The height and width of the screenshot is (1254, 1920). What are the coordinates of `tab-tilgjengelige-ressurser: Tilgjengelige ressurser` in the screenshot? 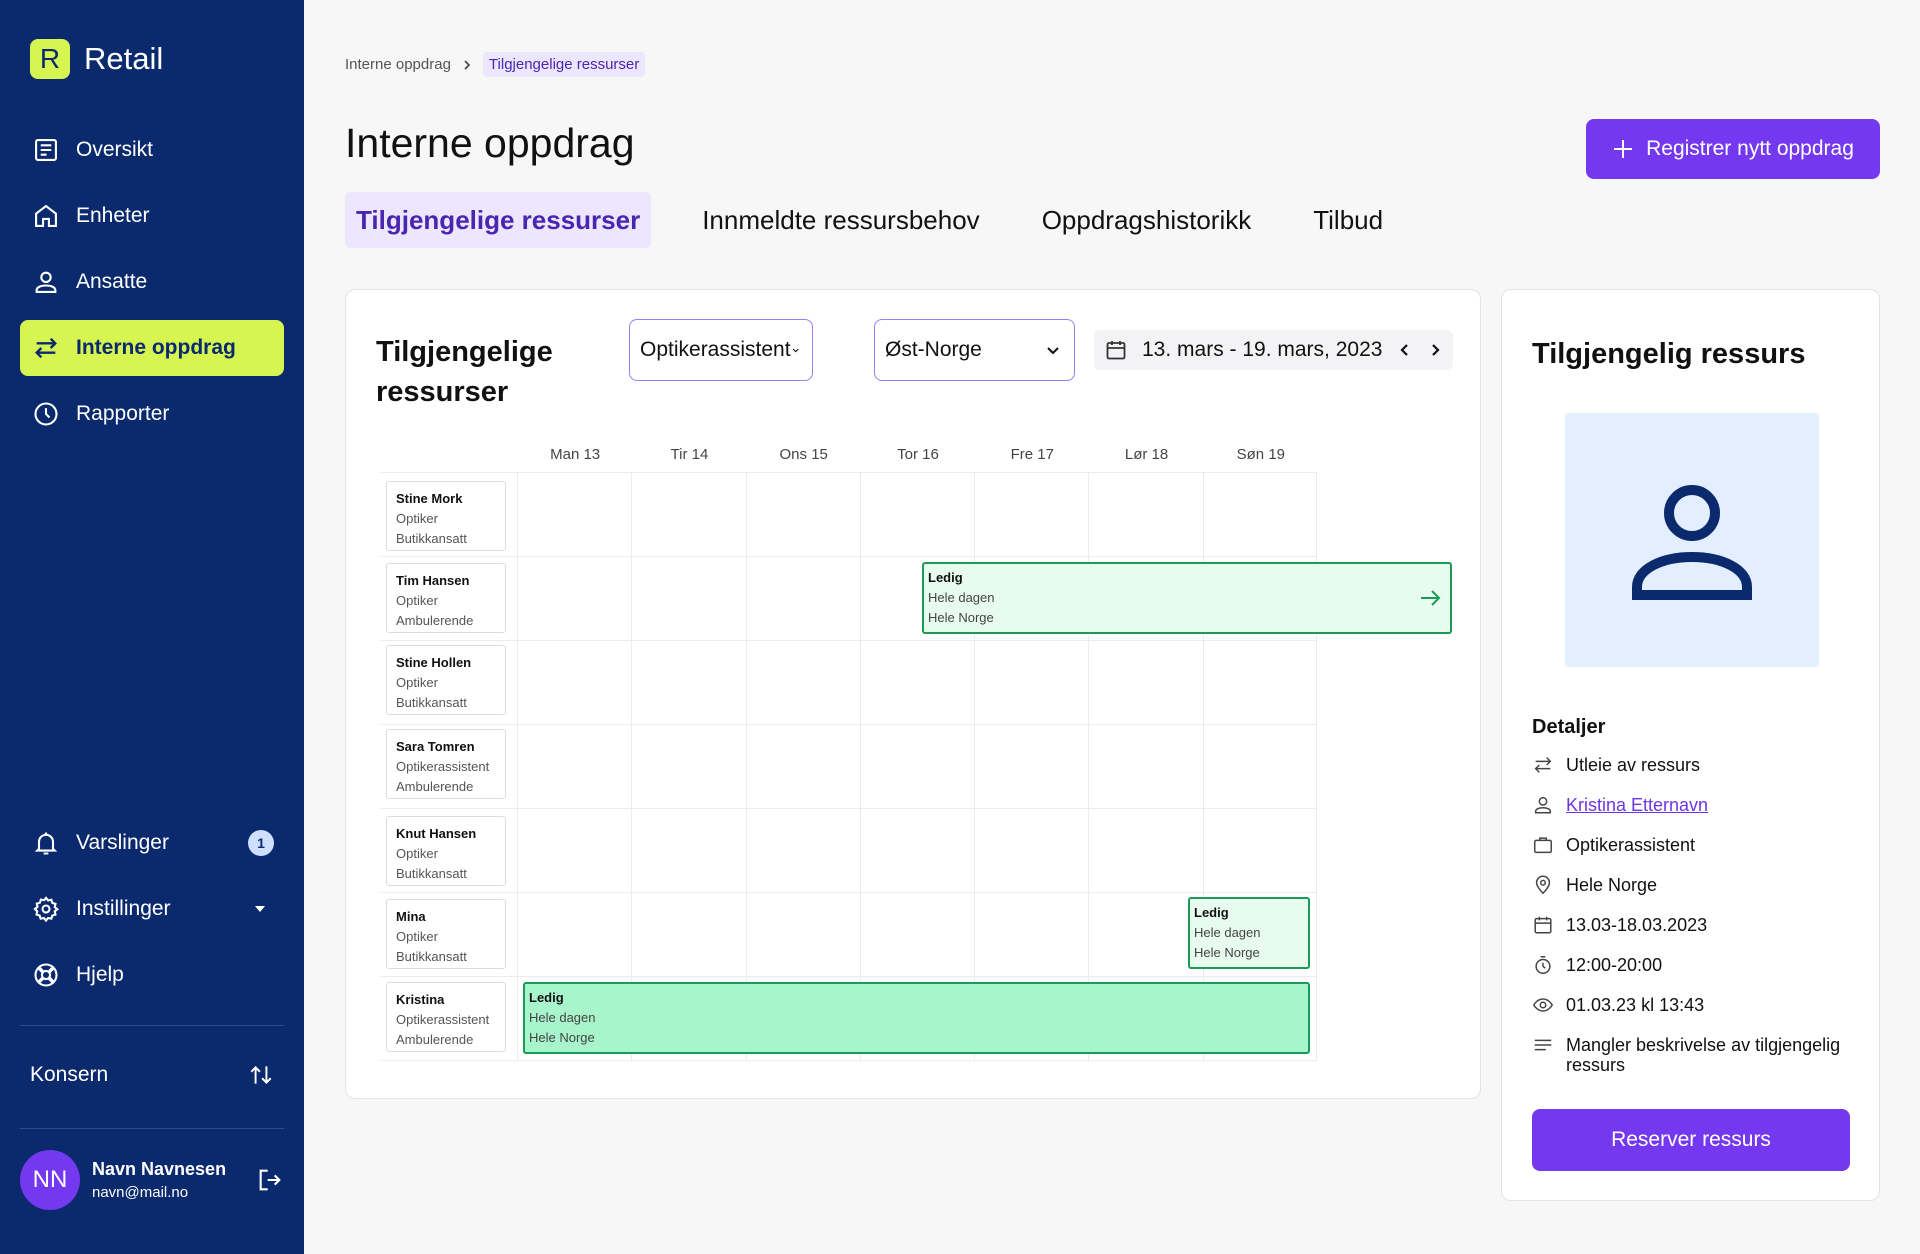 It's located at (498, 220).